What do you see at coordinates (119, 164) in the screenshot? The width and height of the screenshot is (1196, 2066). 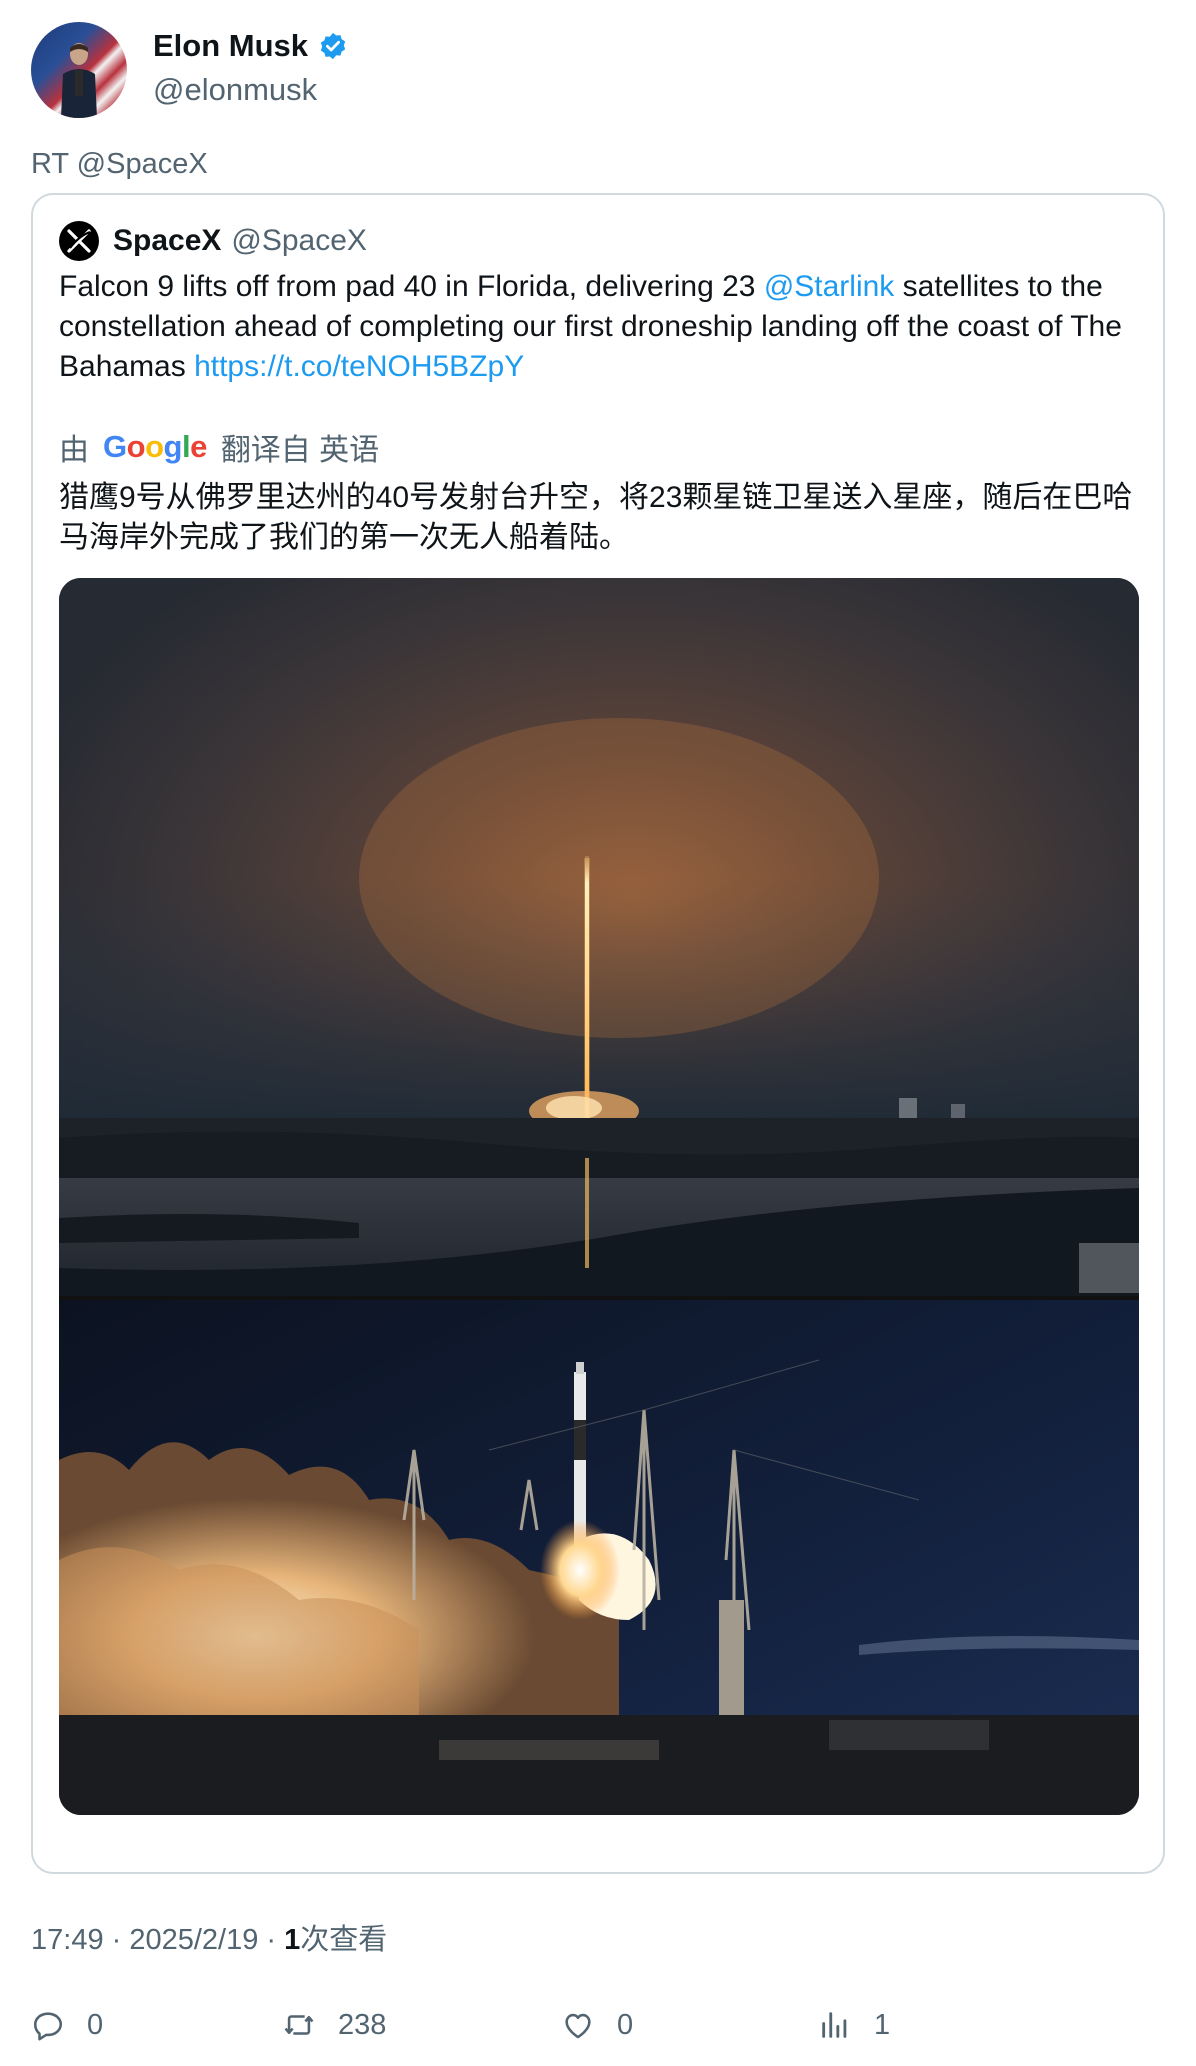 I see `retweet-label: RT @SpaceX` at bounding box center [119, 164].